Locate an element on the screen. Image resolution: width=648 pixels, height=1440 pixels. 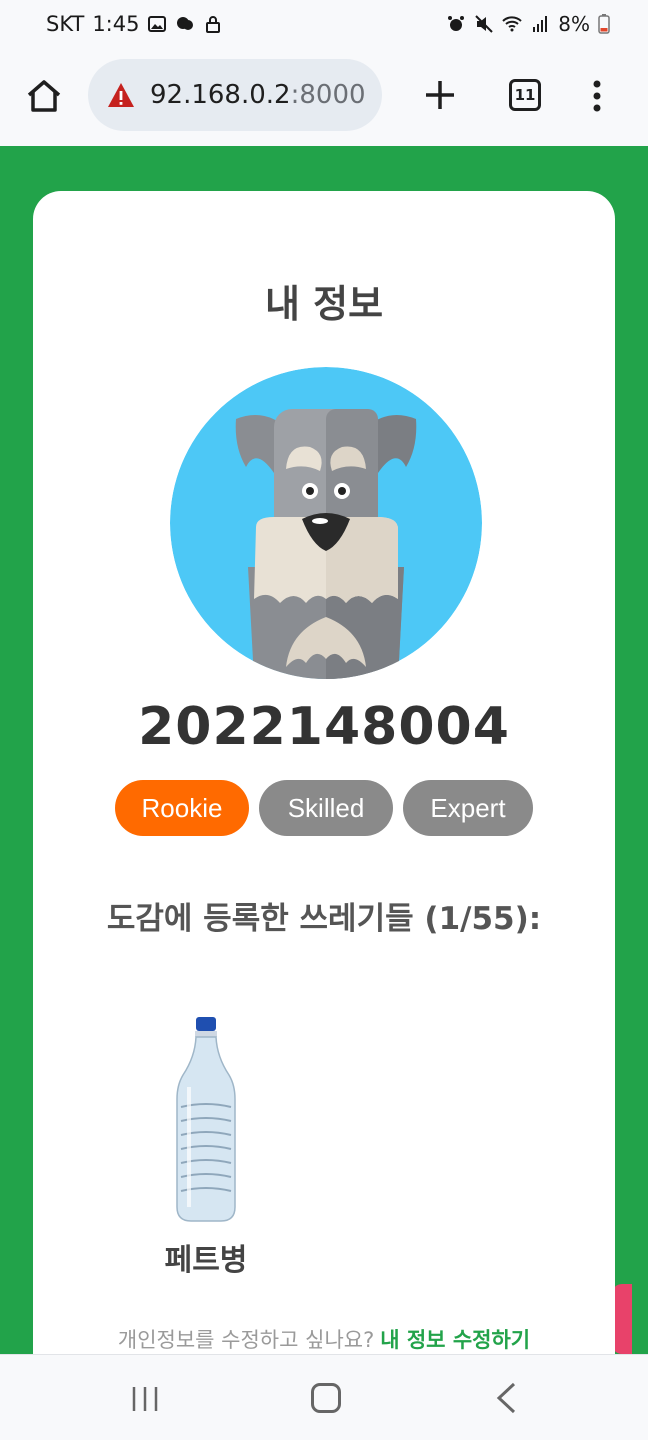
home-button-icon is located at coordinates (326, 1398).